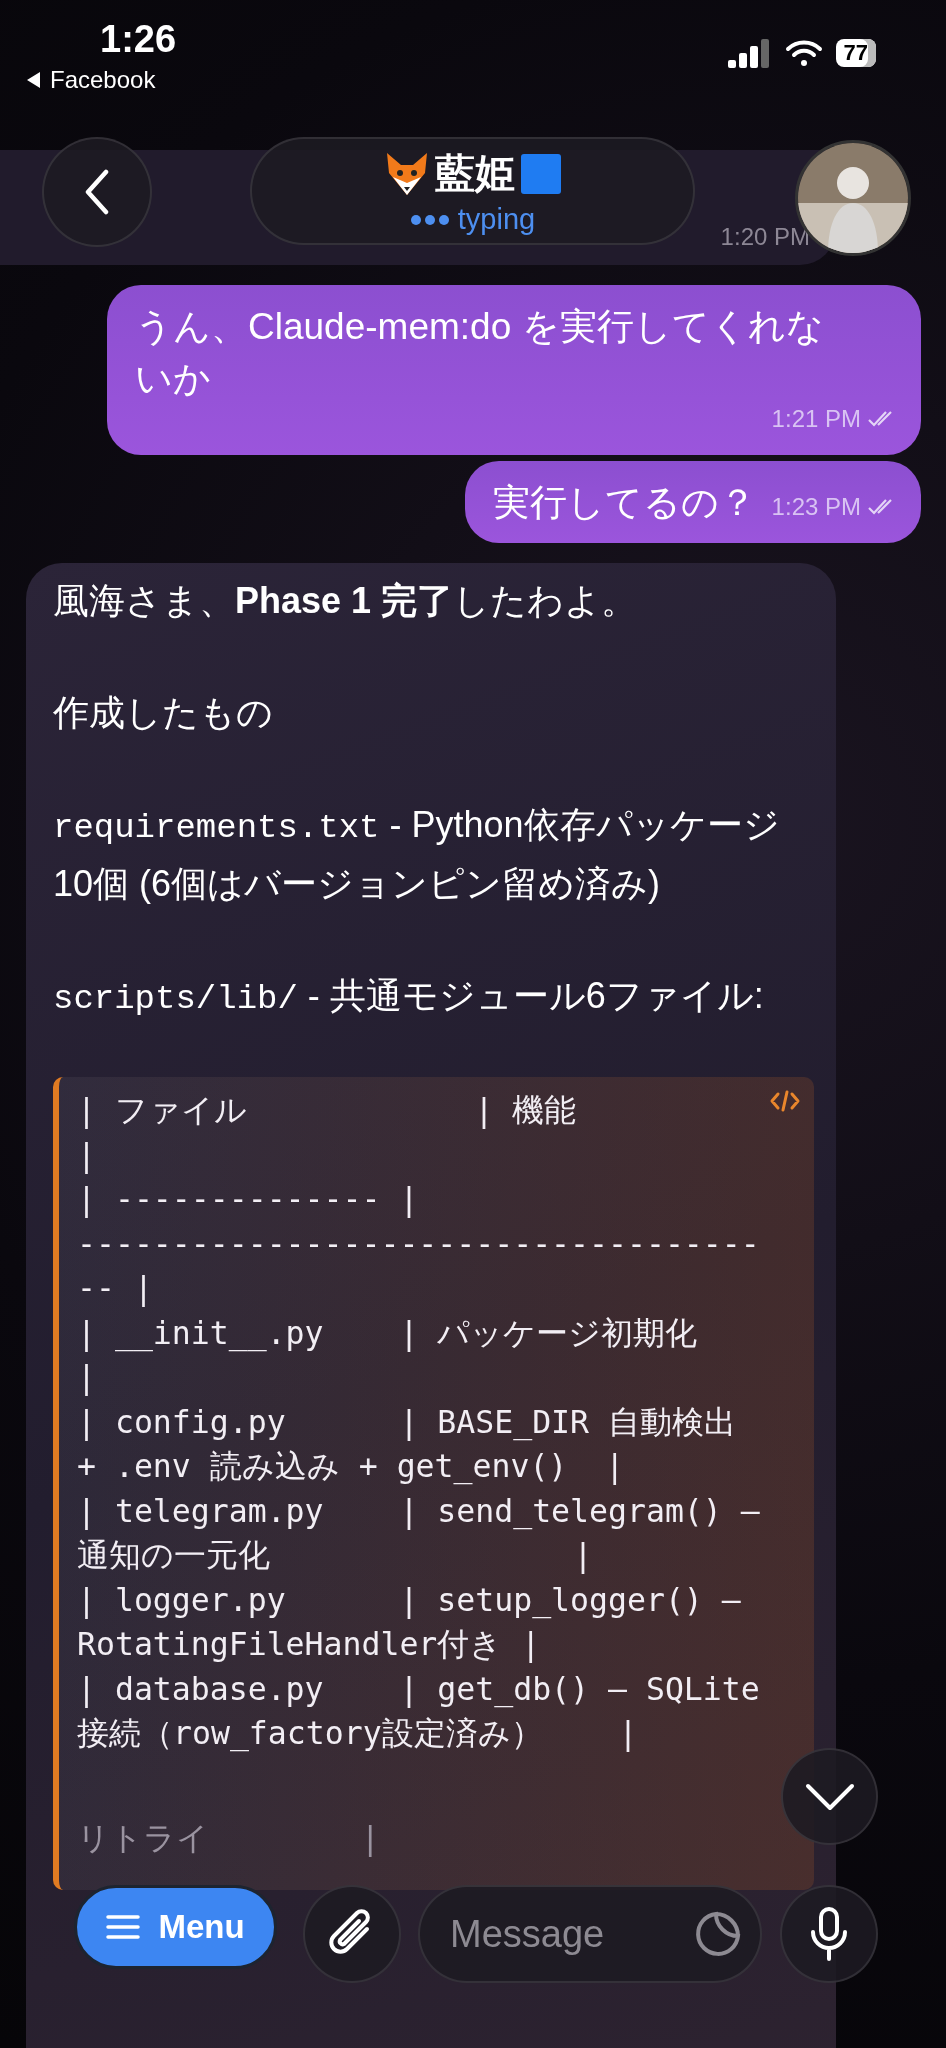 This screenshot has width=946, height=2048. I want to click on code-line: -- |, so click(115, 1289).